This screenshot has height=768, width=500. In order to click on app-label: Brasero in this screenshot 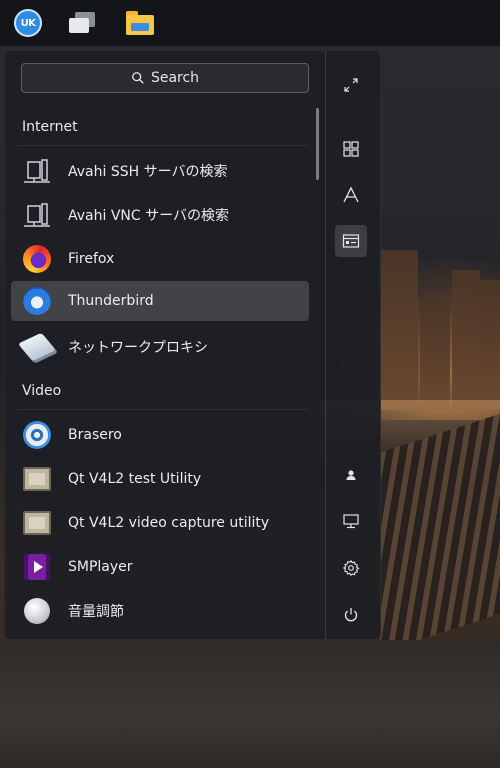, I will do `click(95, 435)`.